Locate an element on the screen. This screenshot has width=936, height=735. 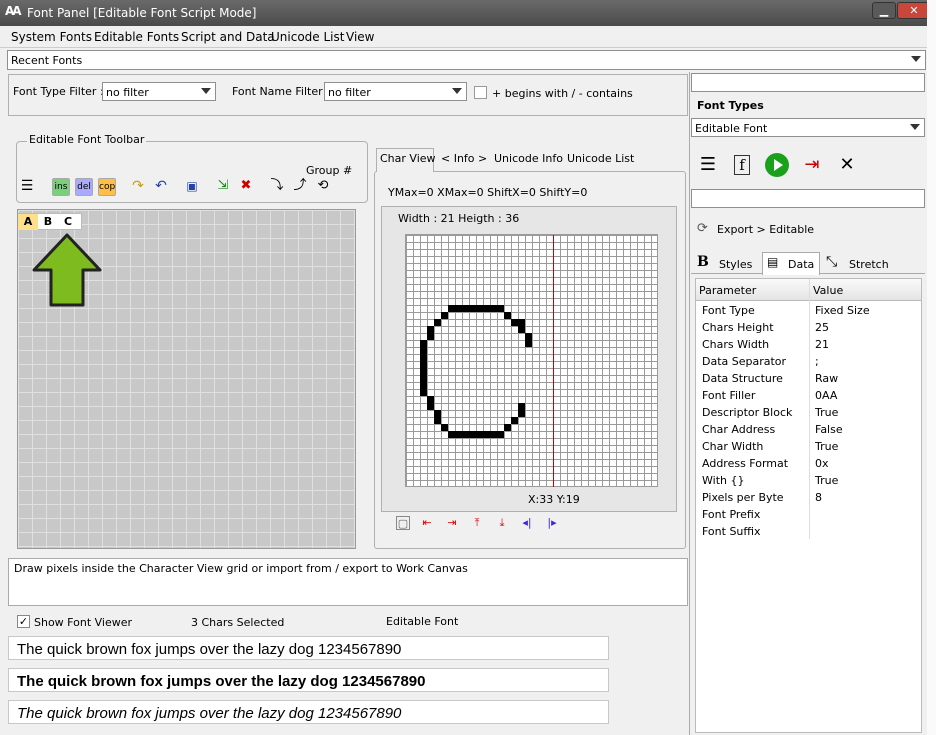
param-row: Font Prefix is located at coordinates (809, 514).